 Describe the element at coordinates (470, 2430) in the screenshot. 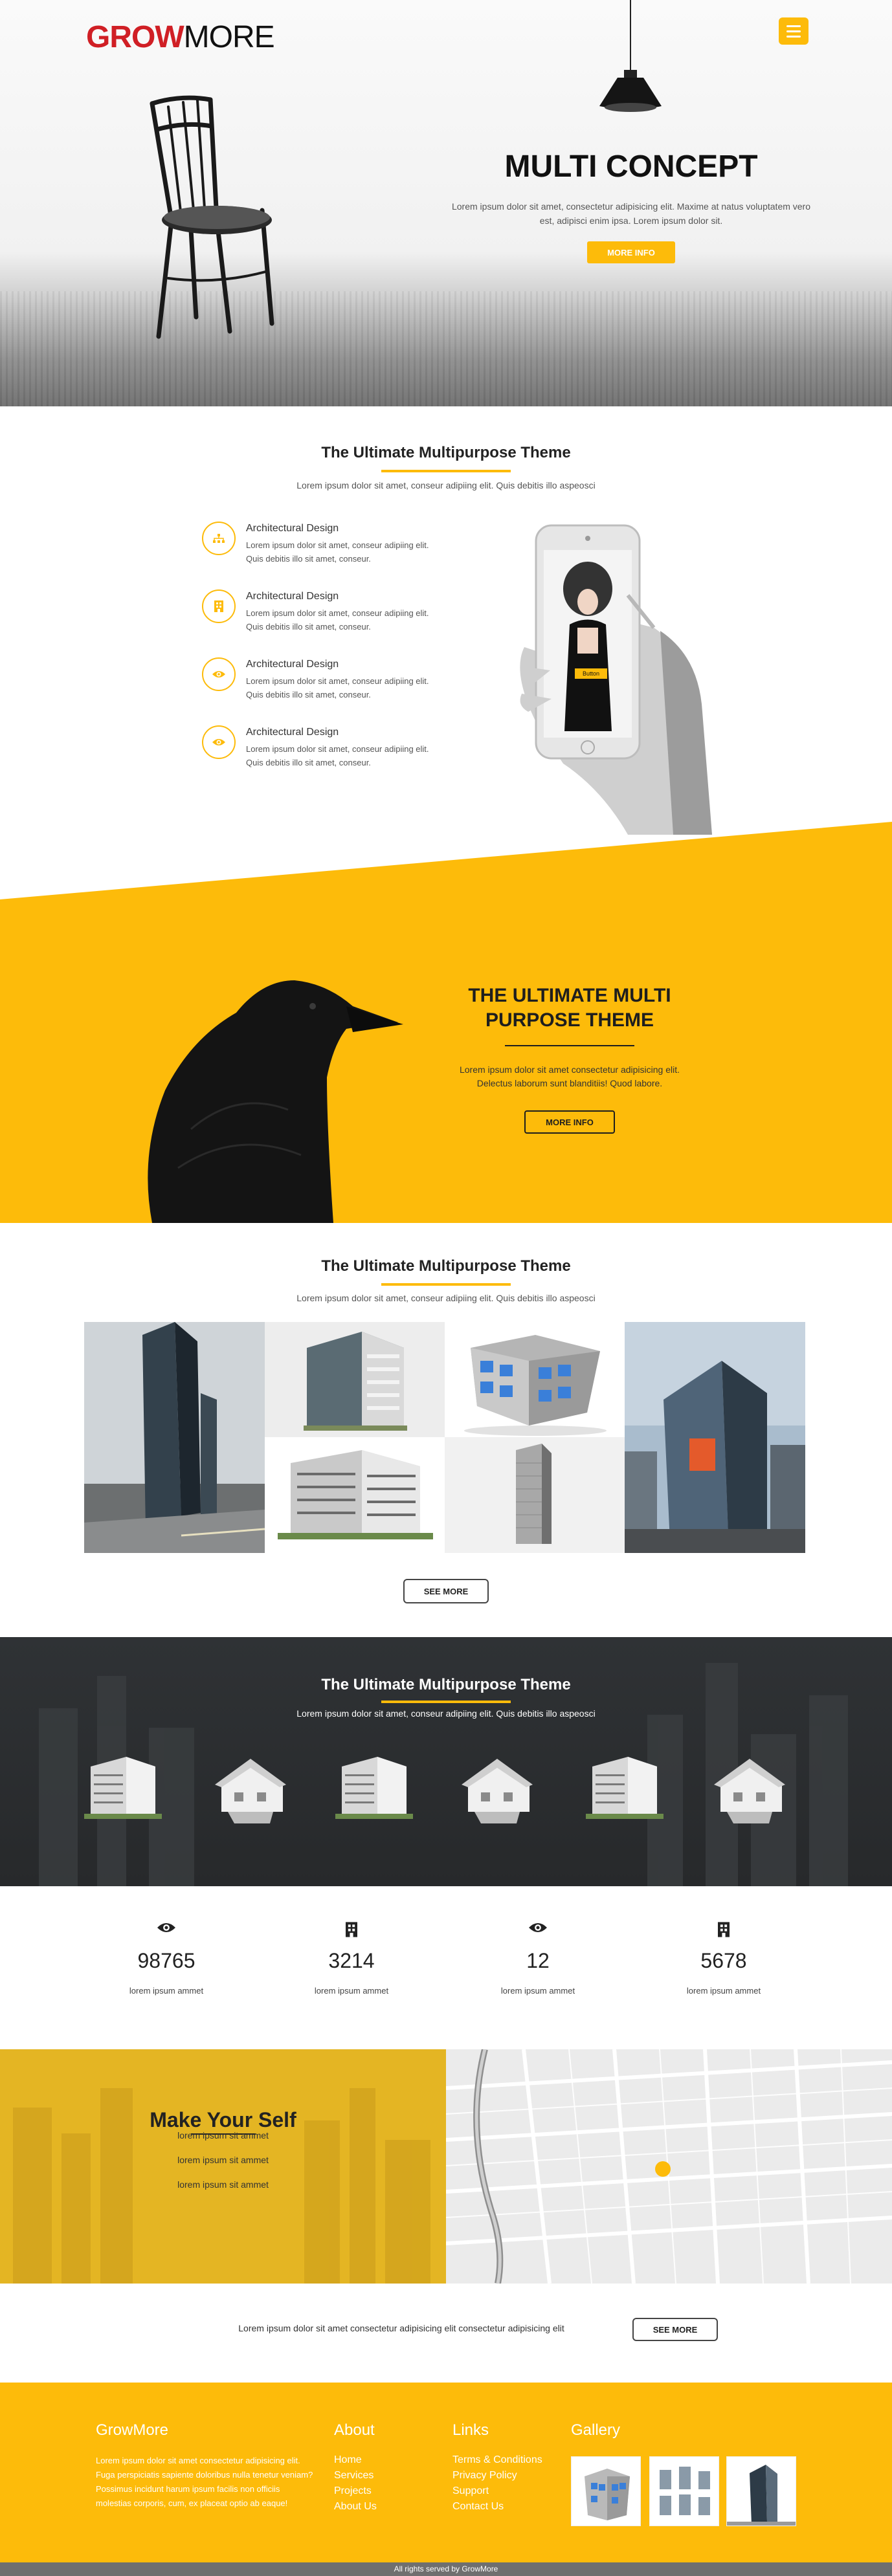

I see `footer-links-title: Links` at that location.